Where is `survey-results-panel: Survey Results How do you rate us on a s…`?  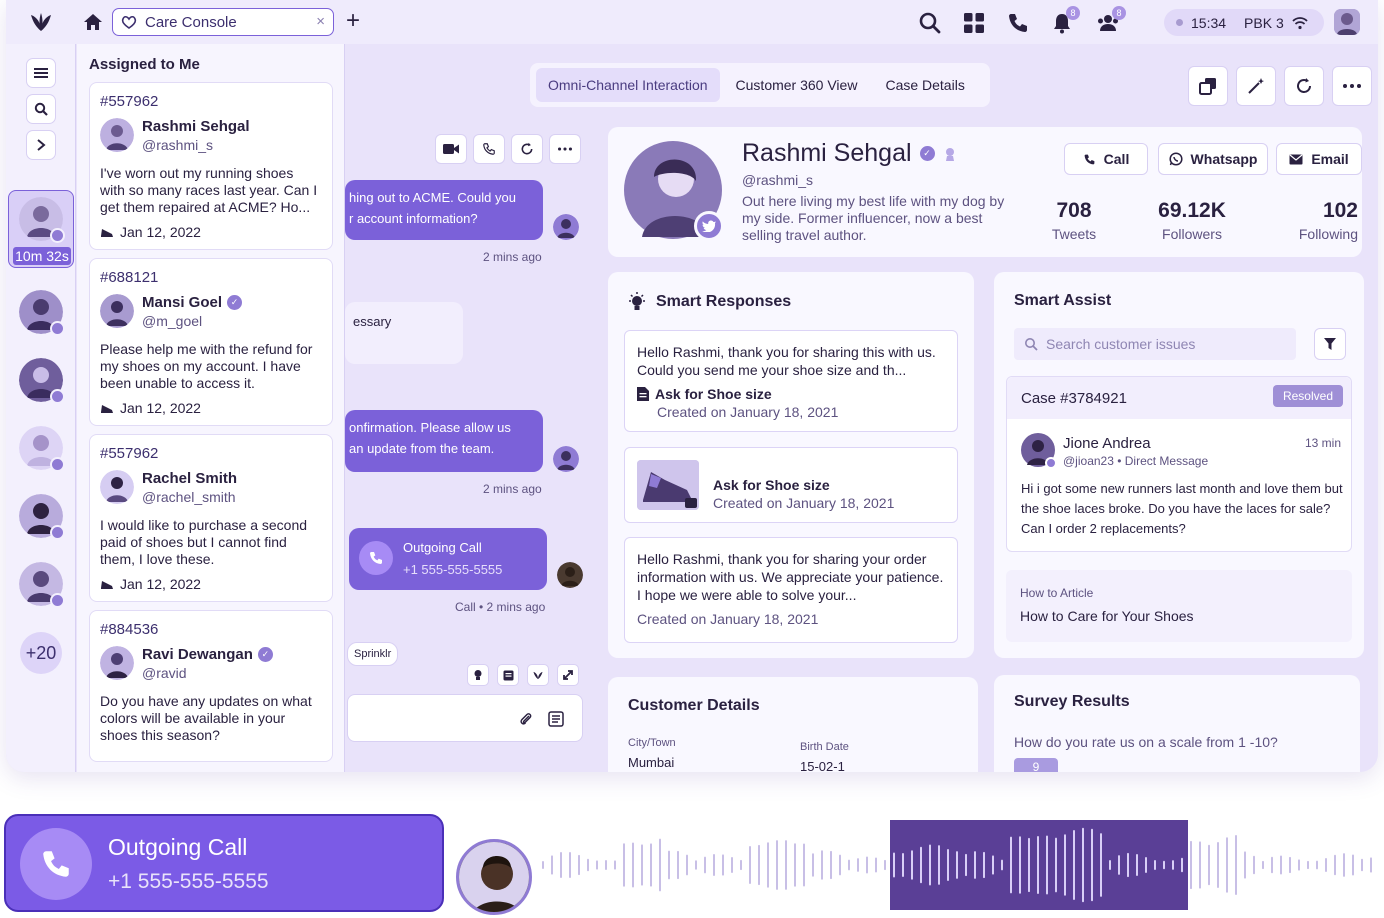
survey-results-panel: Survey Results How do you rate us on a s… is located at coordinates (1177, 723).